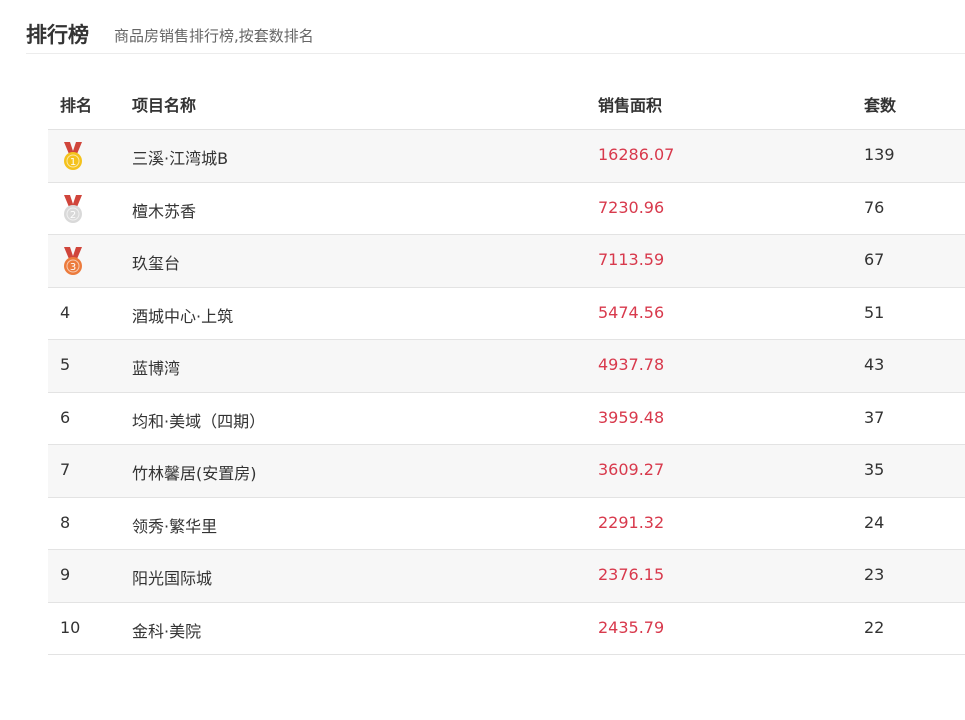 This screenshot has height=720, width=965. I want to click on svg-text: 1, so click(73, 162).